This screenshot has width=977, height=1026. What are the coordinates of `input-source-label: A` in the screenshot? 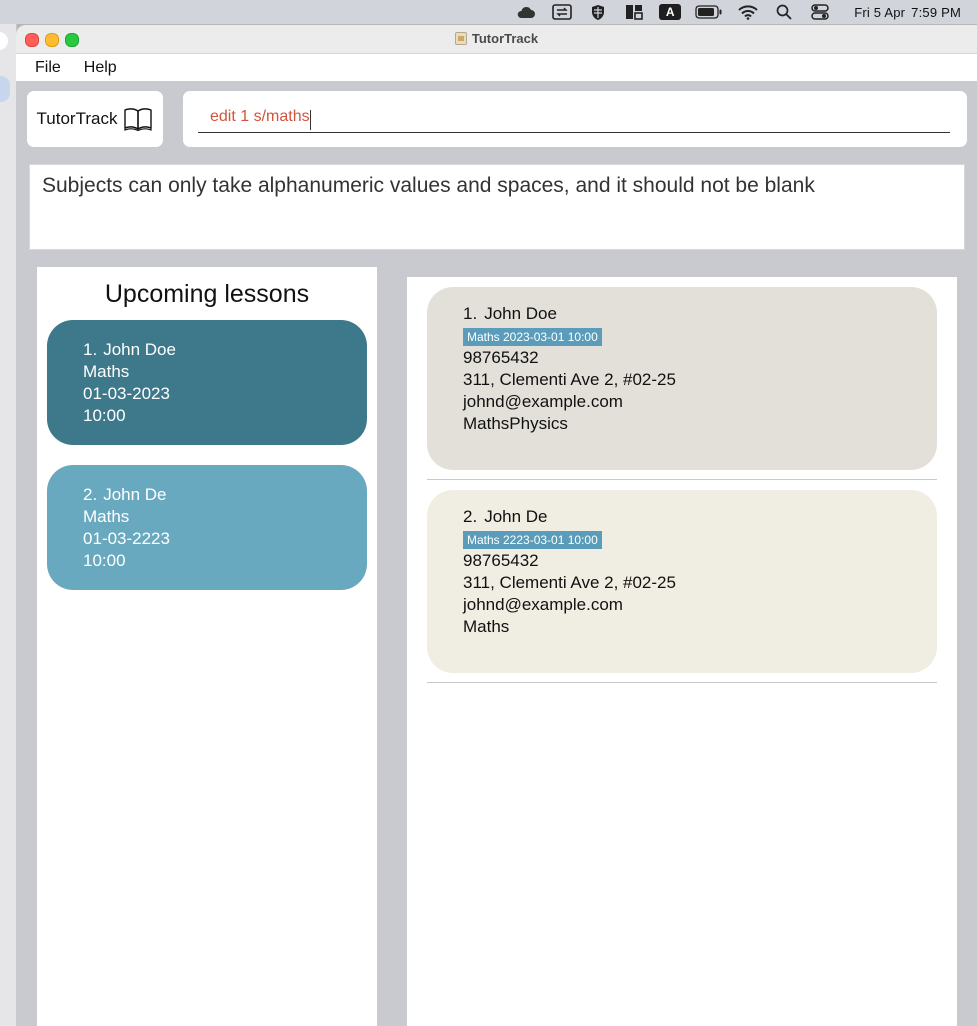 It's located at (670, 12).